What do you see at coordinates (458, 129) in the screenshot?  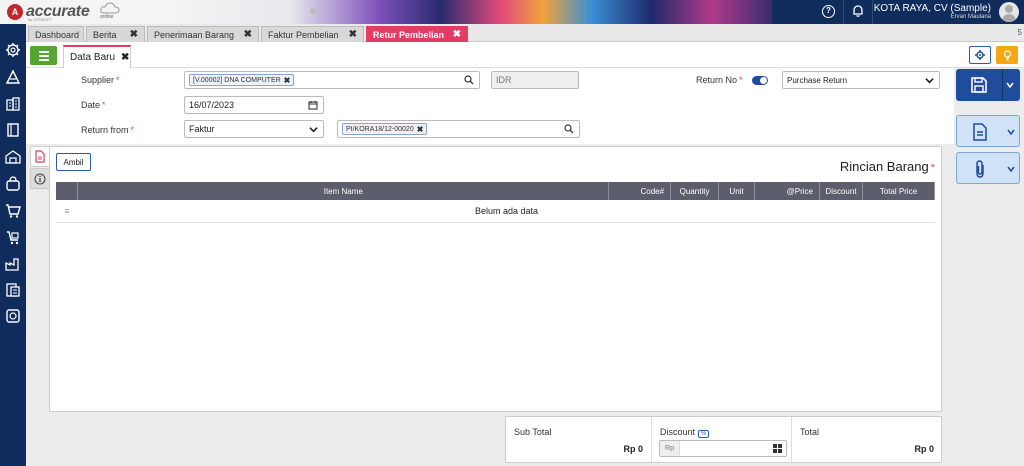 I see `invoice-field: PI/KORA18/12-00020 ✖` at bounding box center [458, 129].